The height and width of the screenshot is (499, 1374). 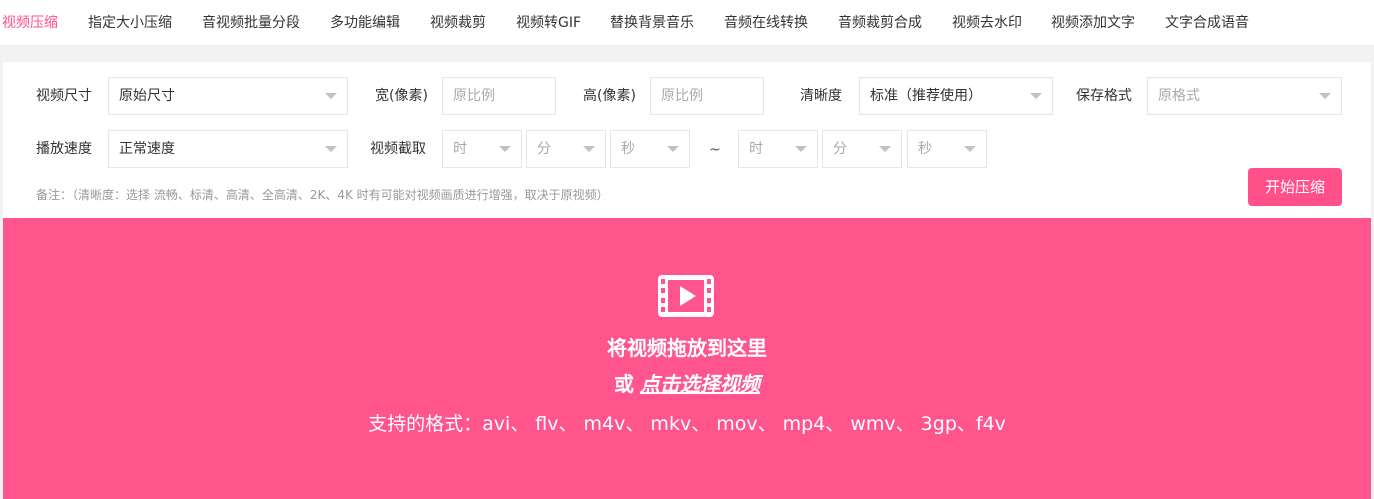 What do you see at coordinates (756, 149) in the screenshot?
I see `end-hour-placeholder: 时` at bounding box center [756, 149].